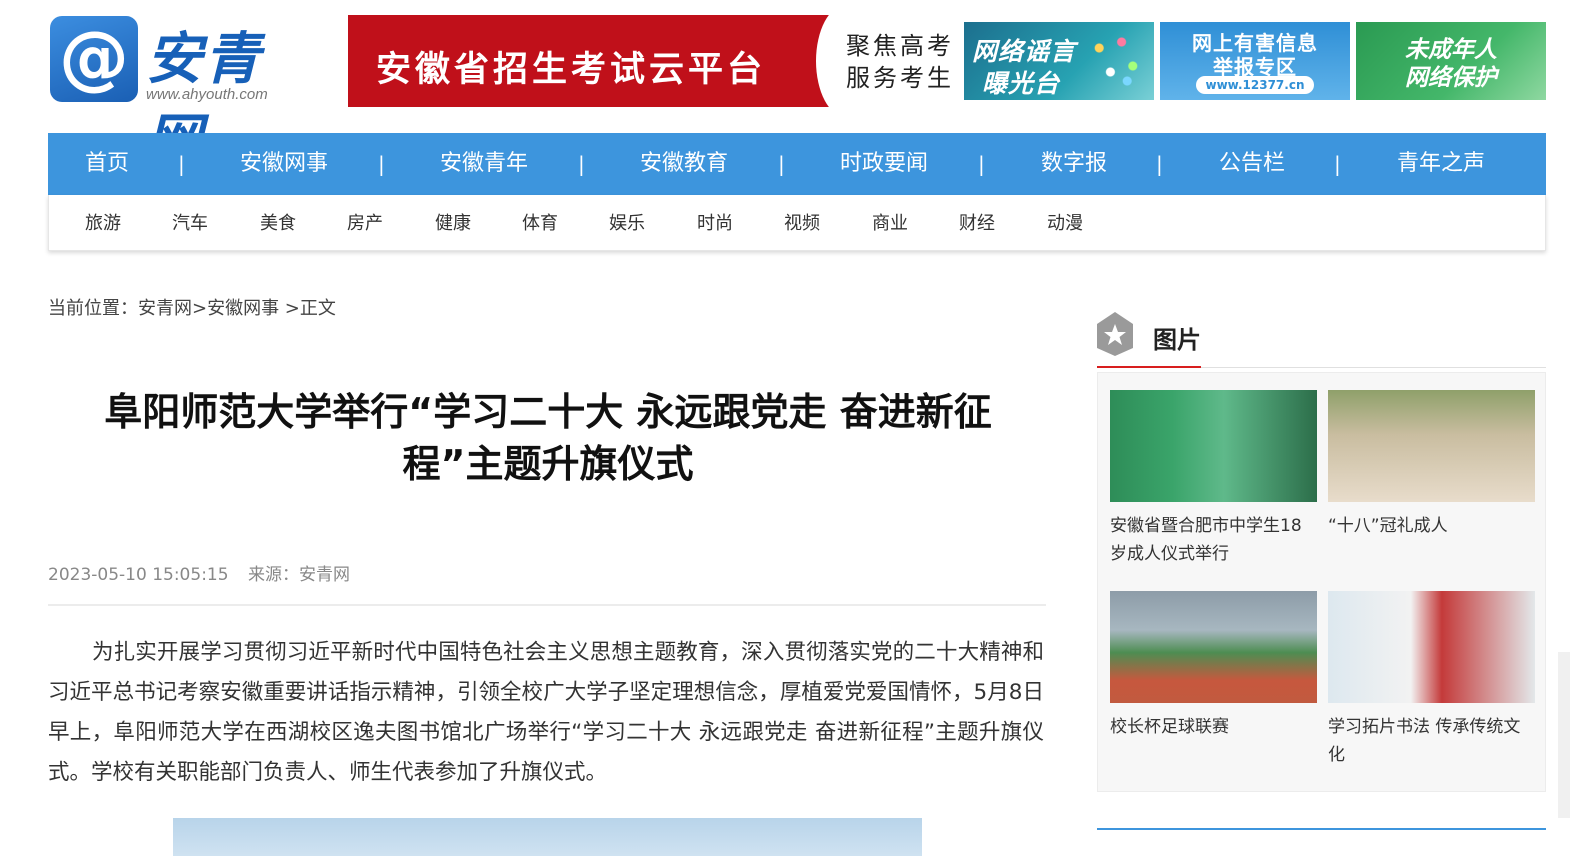  I want to click on subnav-item-sports: 体育, so click(540, 223).